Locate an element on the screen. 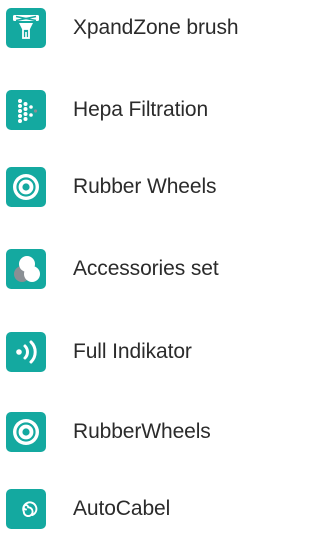  feature-label: Rubber Wheels is located at coordinates (145, 186).